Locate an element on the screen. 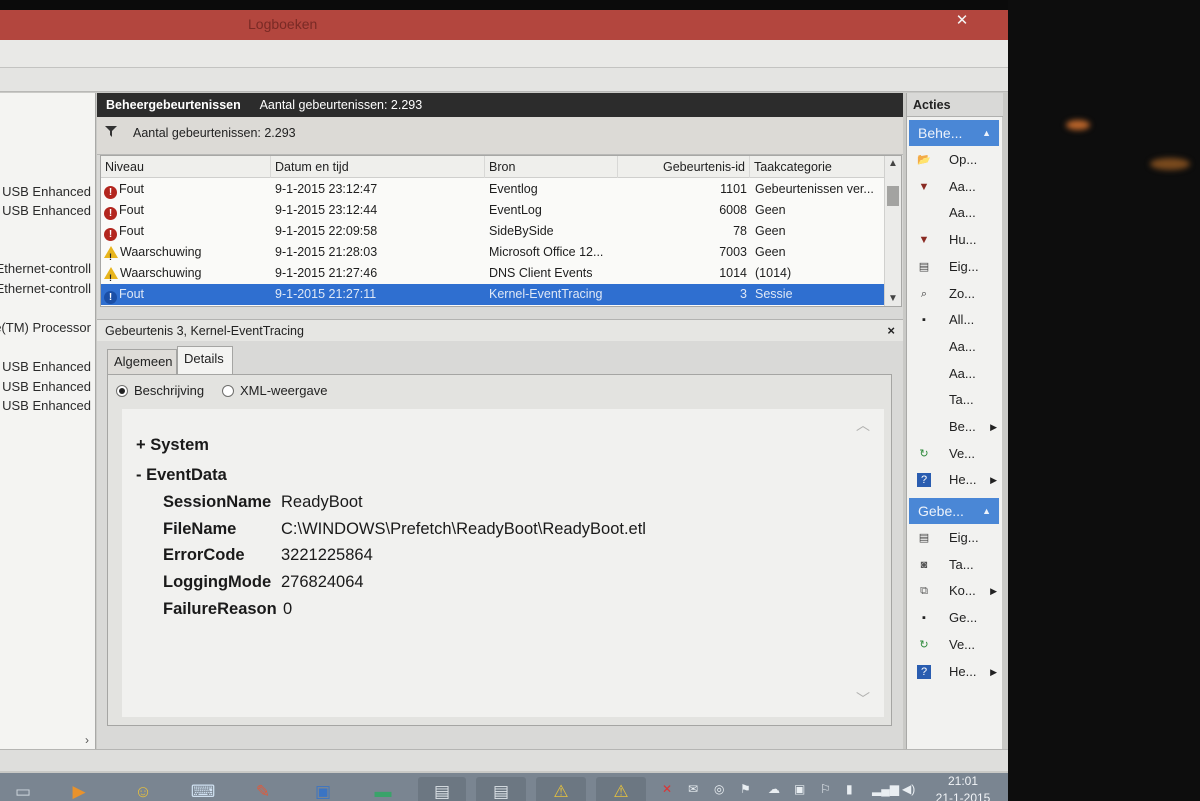 The image size is (1200, 801). find-icon: ⌕ is located at coordinates (924, 293).